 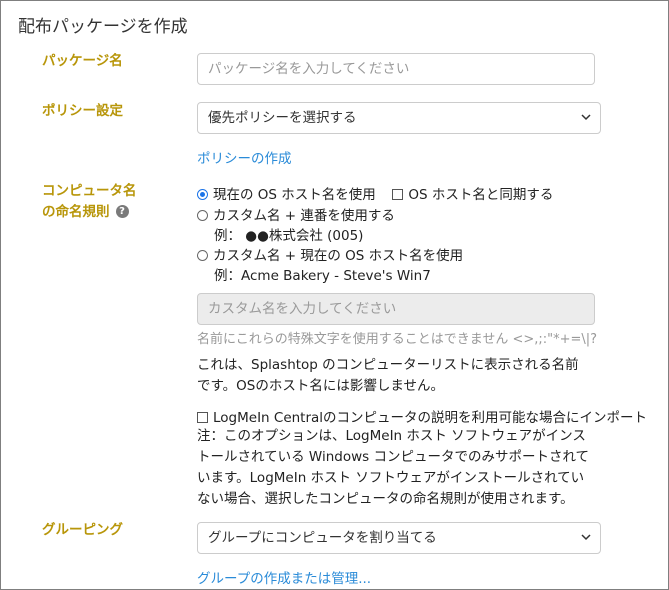 I want to click on package-name-input: パッケージ名を入力してください, so click(x=396, y=69).